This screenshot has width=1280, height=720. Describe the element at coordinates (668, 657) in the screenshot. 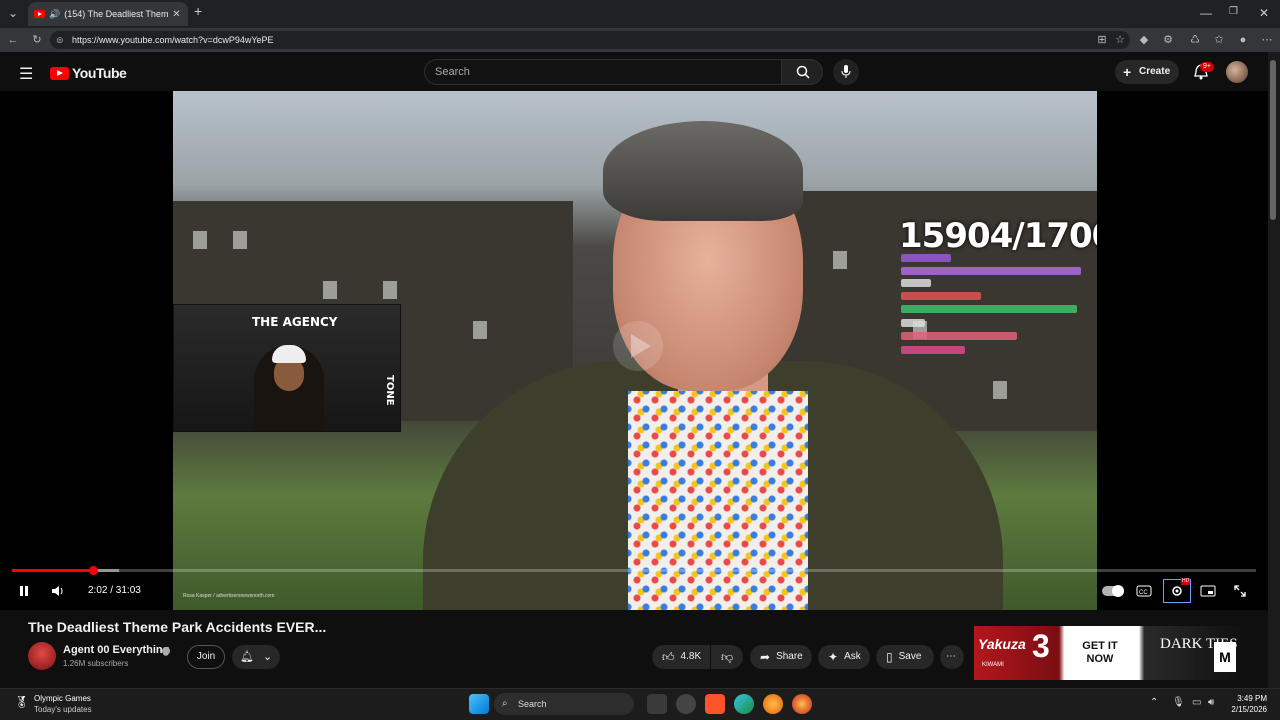

I see `thumbs-up-icon: 👍︎` at that location.